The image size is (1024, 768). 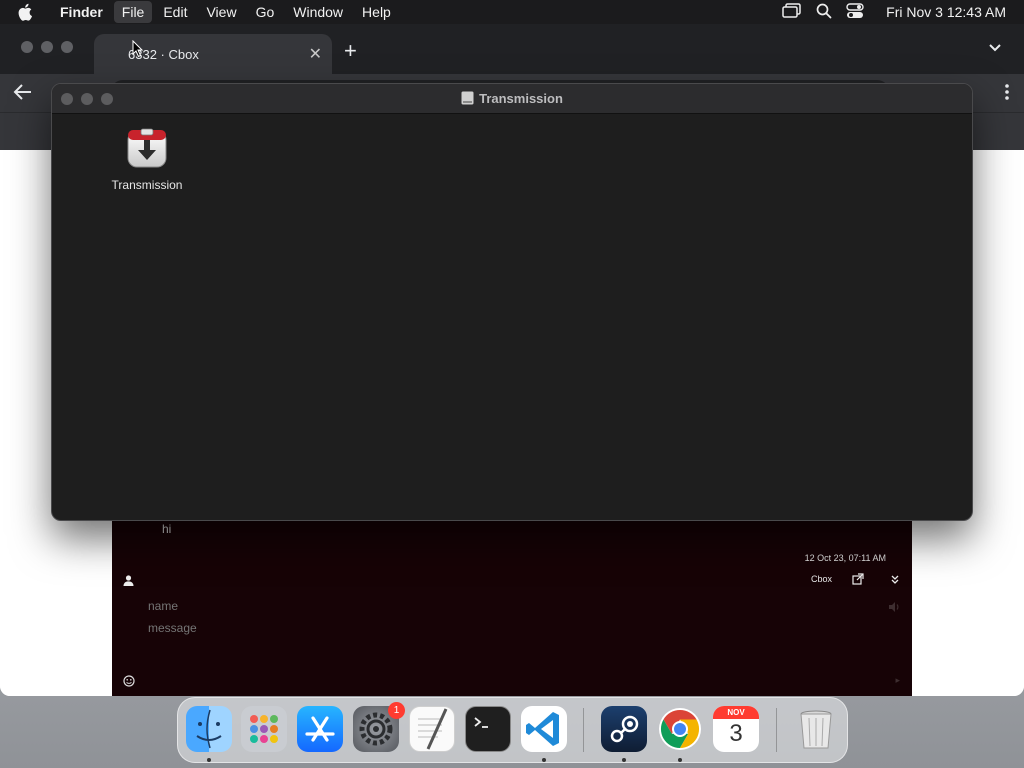 I want to click on minimize-window-button, so click(x=47, y=47).